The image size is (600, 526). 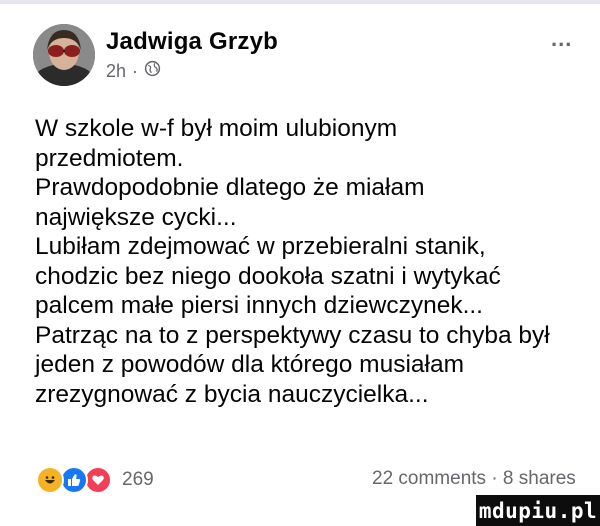 I want to click on post-meta: 2h ·, so click(x=133, y=71).